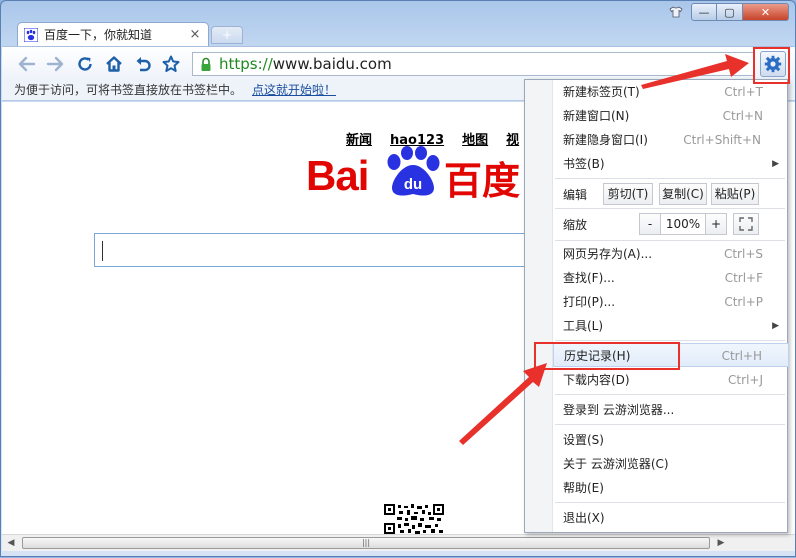 The width and height of the screenshot is (796, 558). I want to click on annotation-box-history, so click(607, 356).